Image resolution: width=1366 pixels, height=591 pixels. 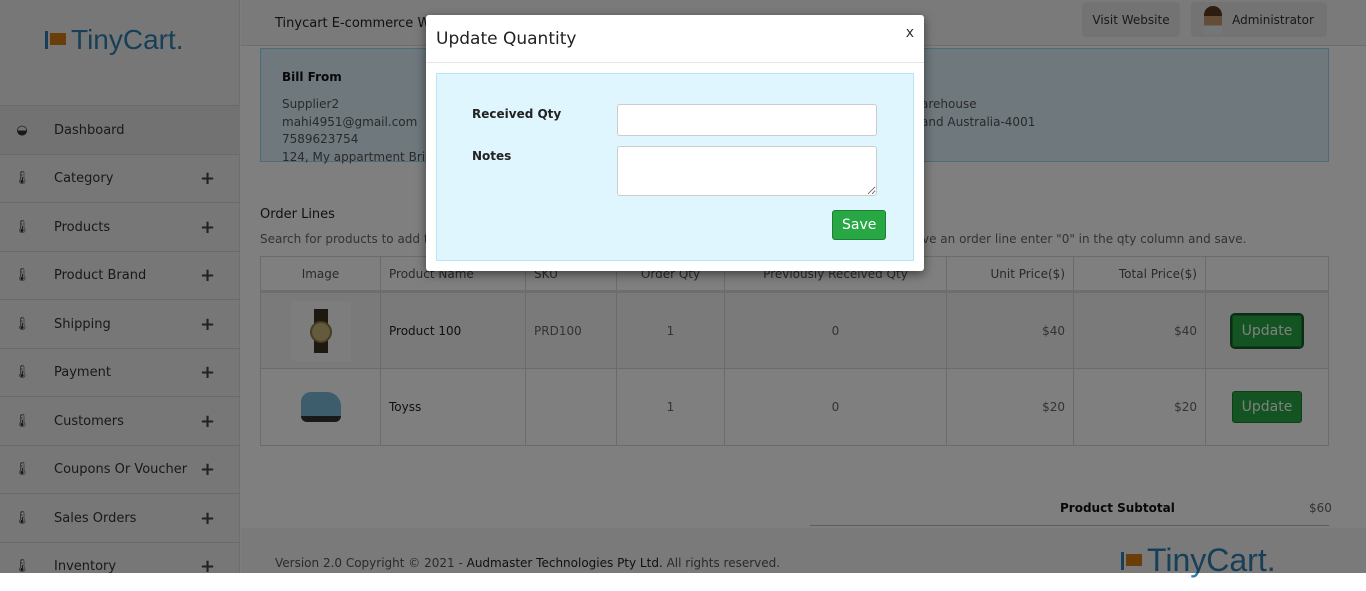 What do you see at coordinates (910, 33) in the screenshot?
I see `close-button: x` at bounding box center [910, 33].